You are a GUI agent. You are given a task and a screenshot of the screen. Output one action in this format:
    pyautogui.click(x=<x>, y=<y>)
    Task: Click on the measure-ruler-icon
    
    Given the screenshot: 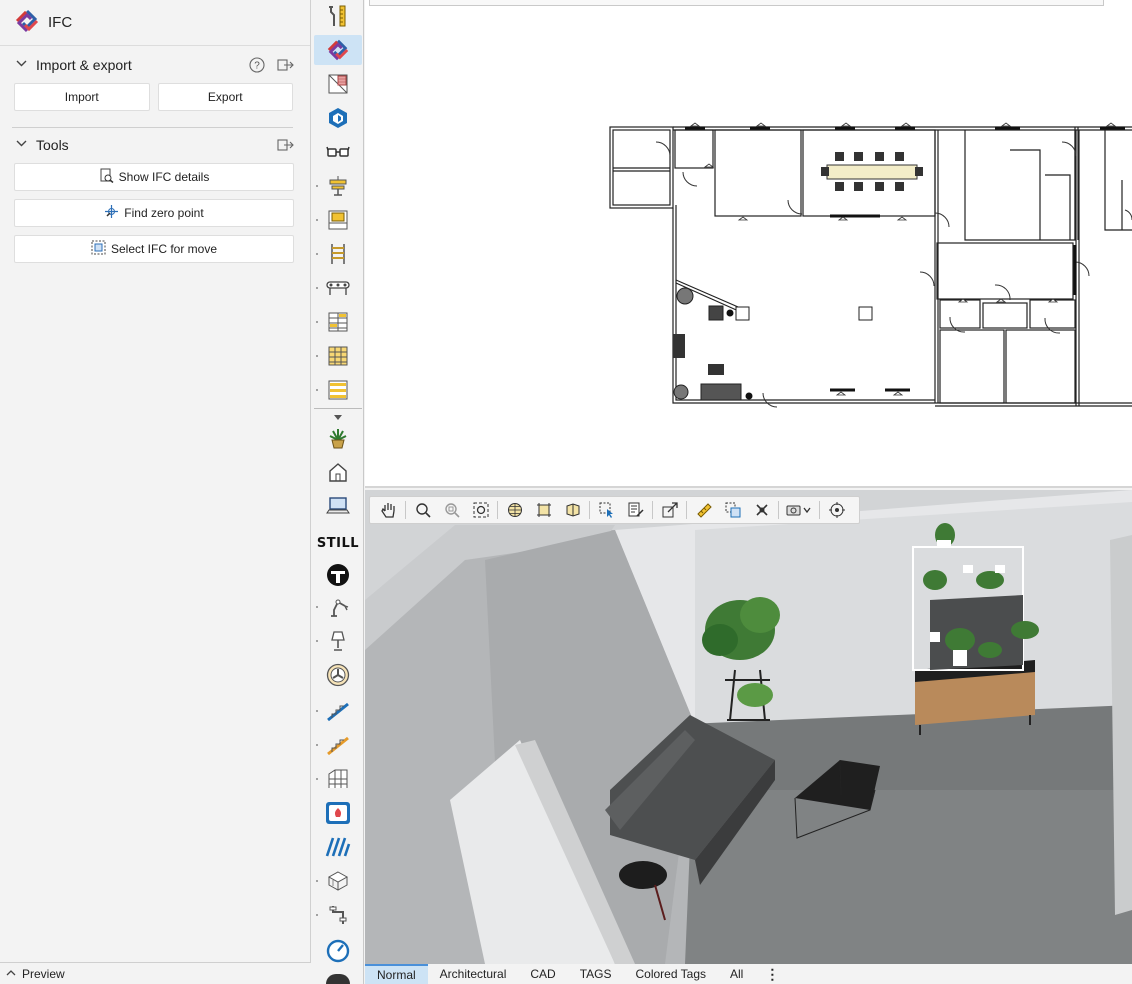 What is the action you would take?
    pyautogui.click(x=703, y=510)
    